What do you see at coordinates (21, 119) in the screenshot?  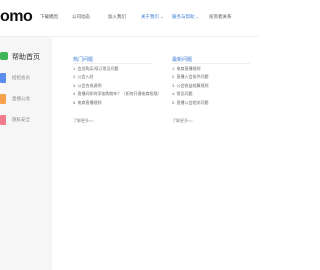 I see `sidebar-item-label: 隐私安全` at bounding box center [21, 119].